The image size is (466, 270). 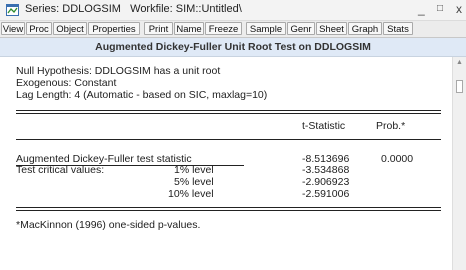 What do you see at coordinates (223, 28) in the screenshot?
I see `freeze-button: Freeze` at bounding box center [223, 28].